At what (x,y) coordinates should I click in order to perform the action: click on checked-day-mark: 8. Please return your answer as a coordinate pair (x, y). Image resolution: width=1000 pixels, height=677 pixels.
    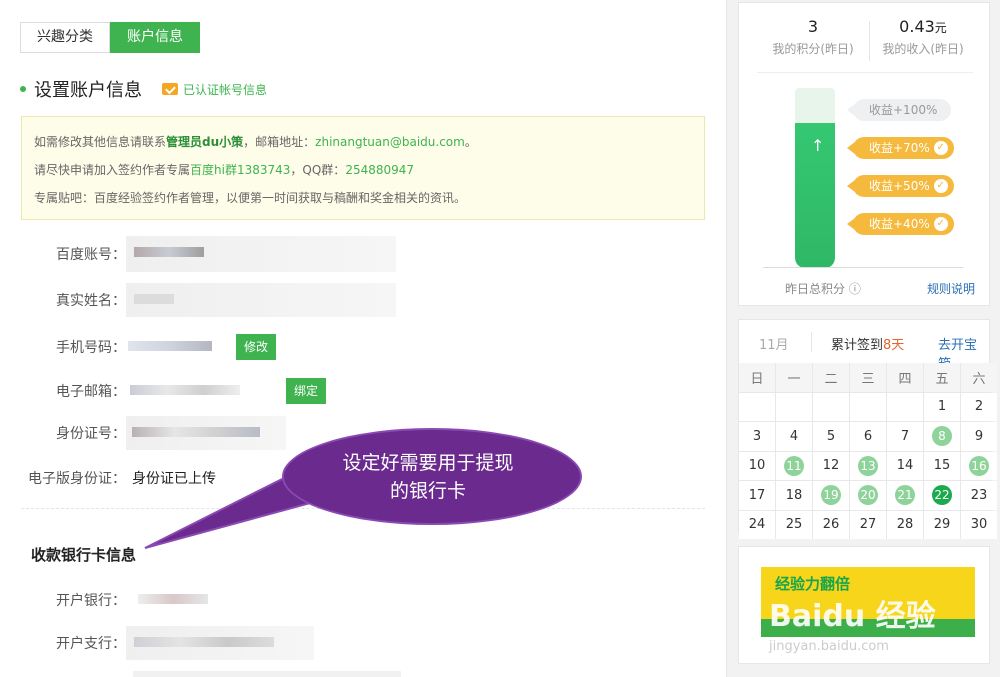
    Looking at the image, I should click on (942, 436).